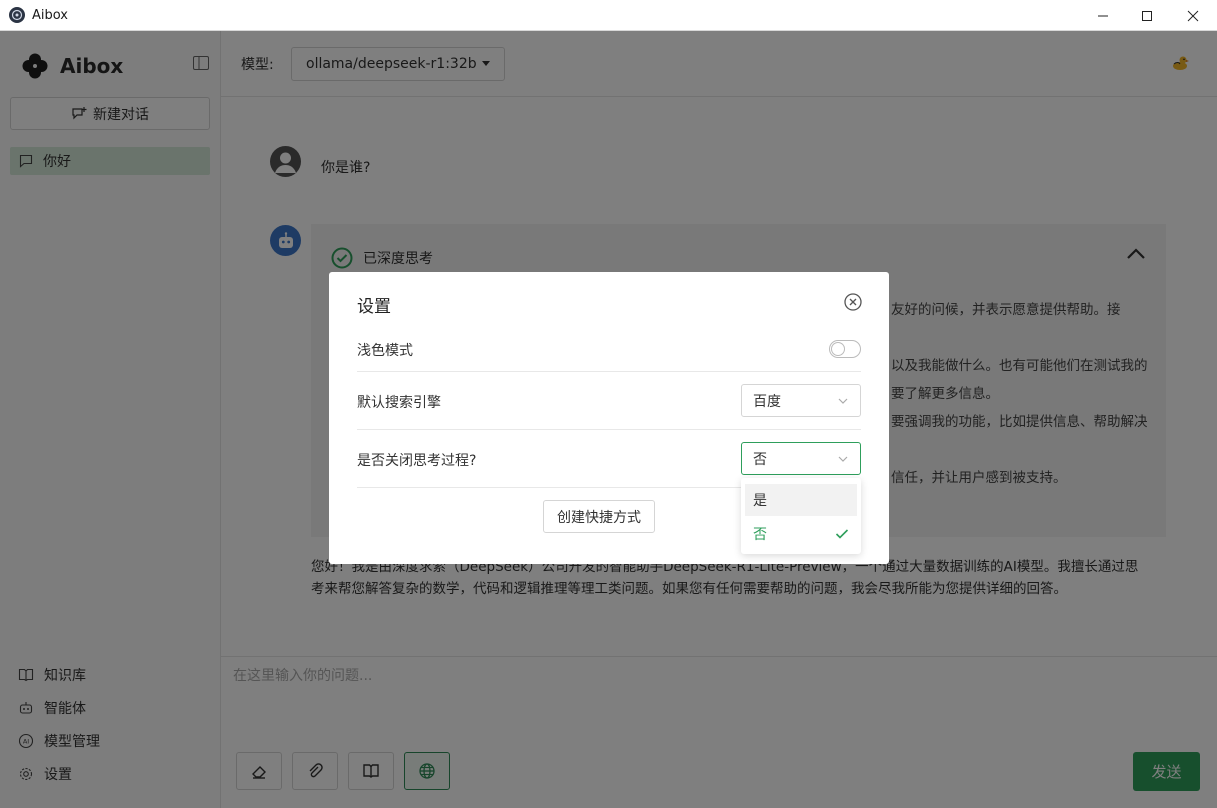 The width and height of the screenshot is (1217, 808). I want to click on close-thinking-select: 否, so click(801, 458).